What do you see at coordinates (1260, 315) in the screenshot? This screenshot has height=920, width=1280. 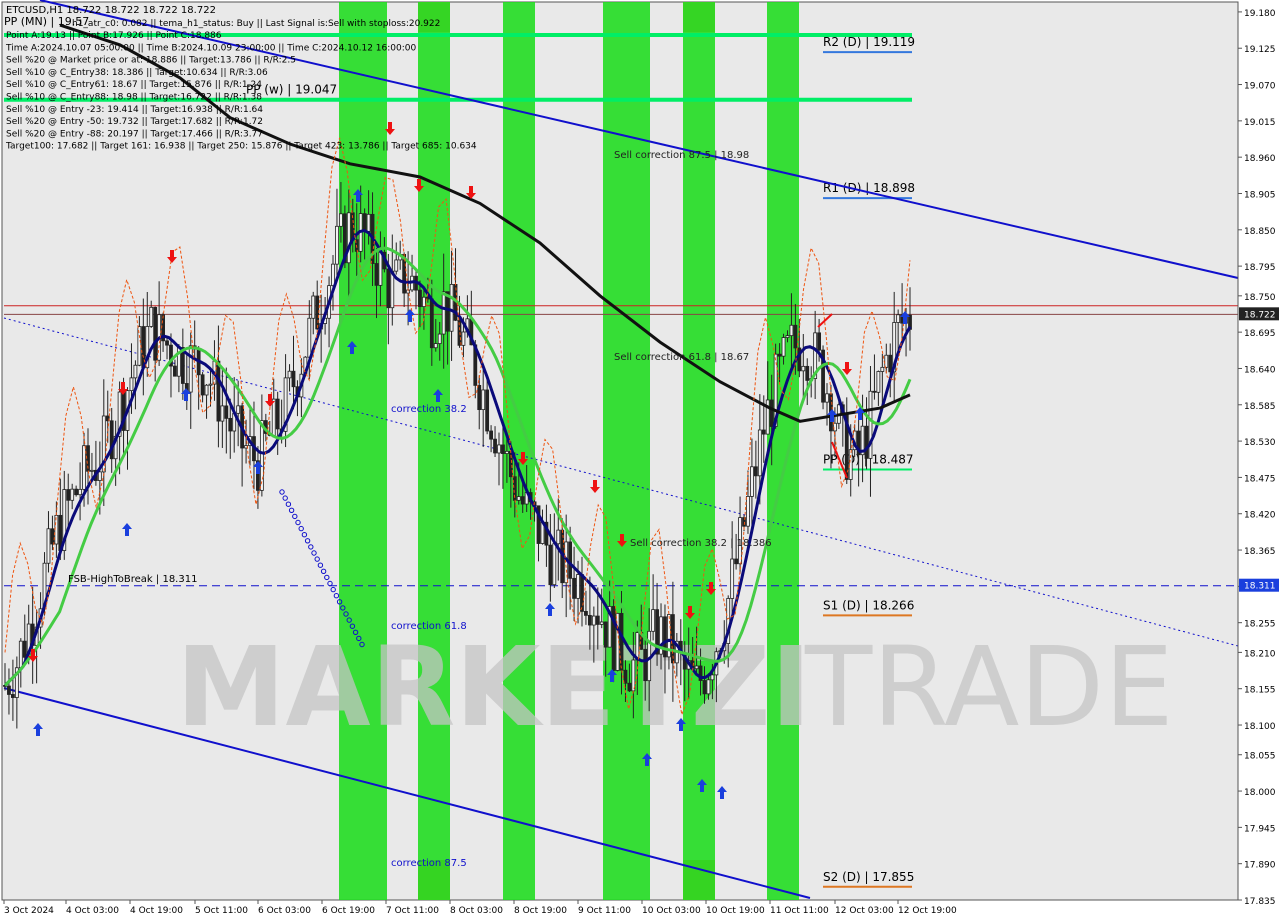 I see `current-price-tag-label: 18.722` at bounding box center [1260, 315].